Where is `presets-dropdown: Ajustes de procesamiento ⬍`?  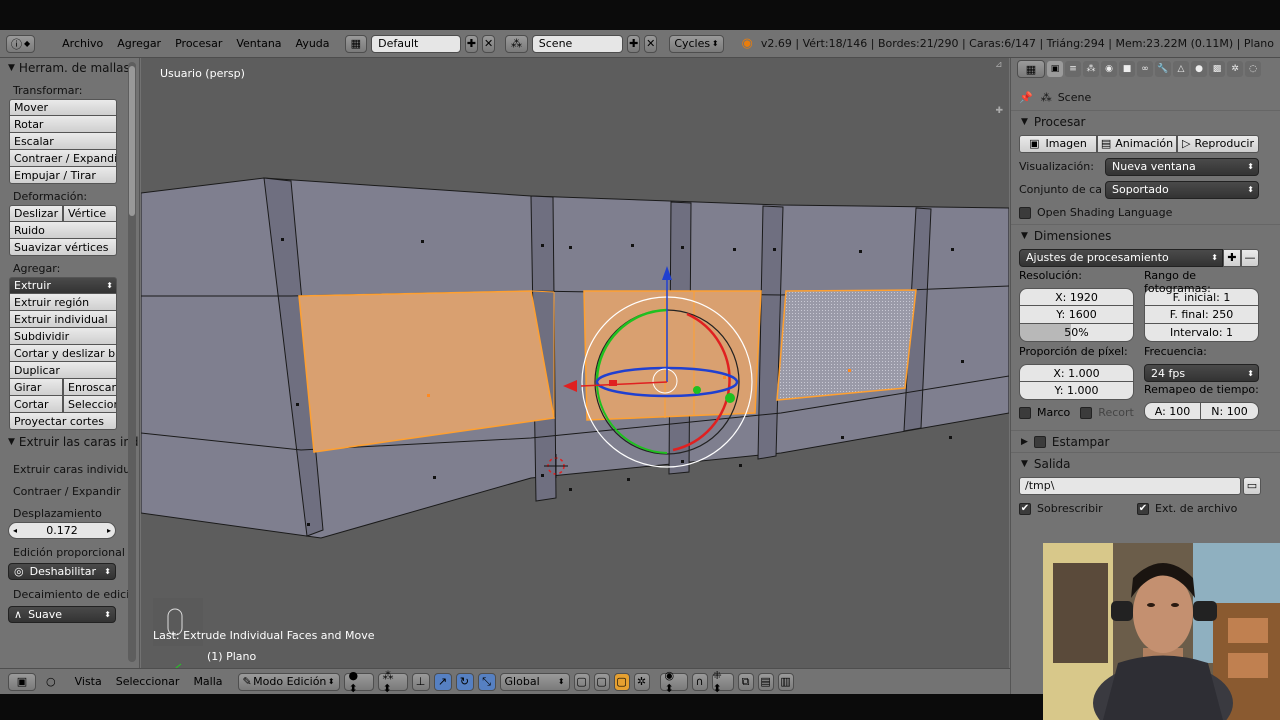 presets-dropdown: Ajustes de procesamiento ⬍ is located at coordinates (1121, 257).